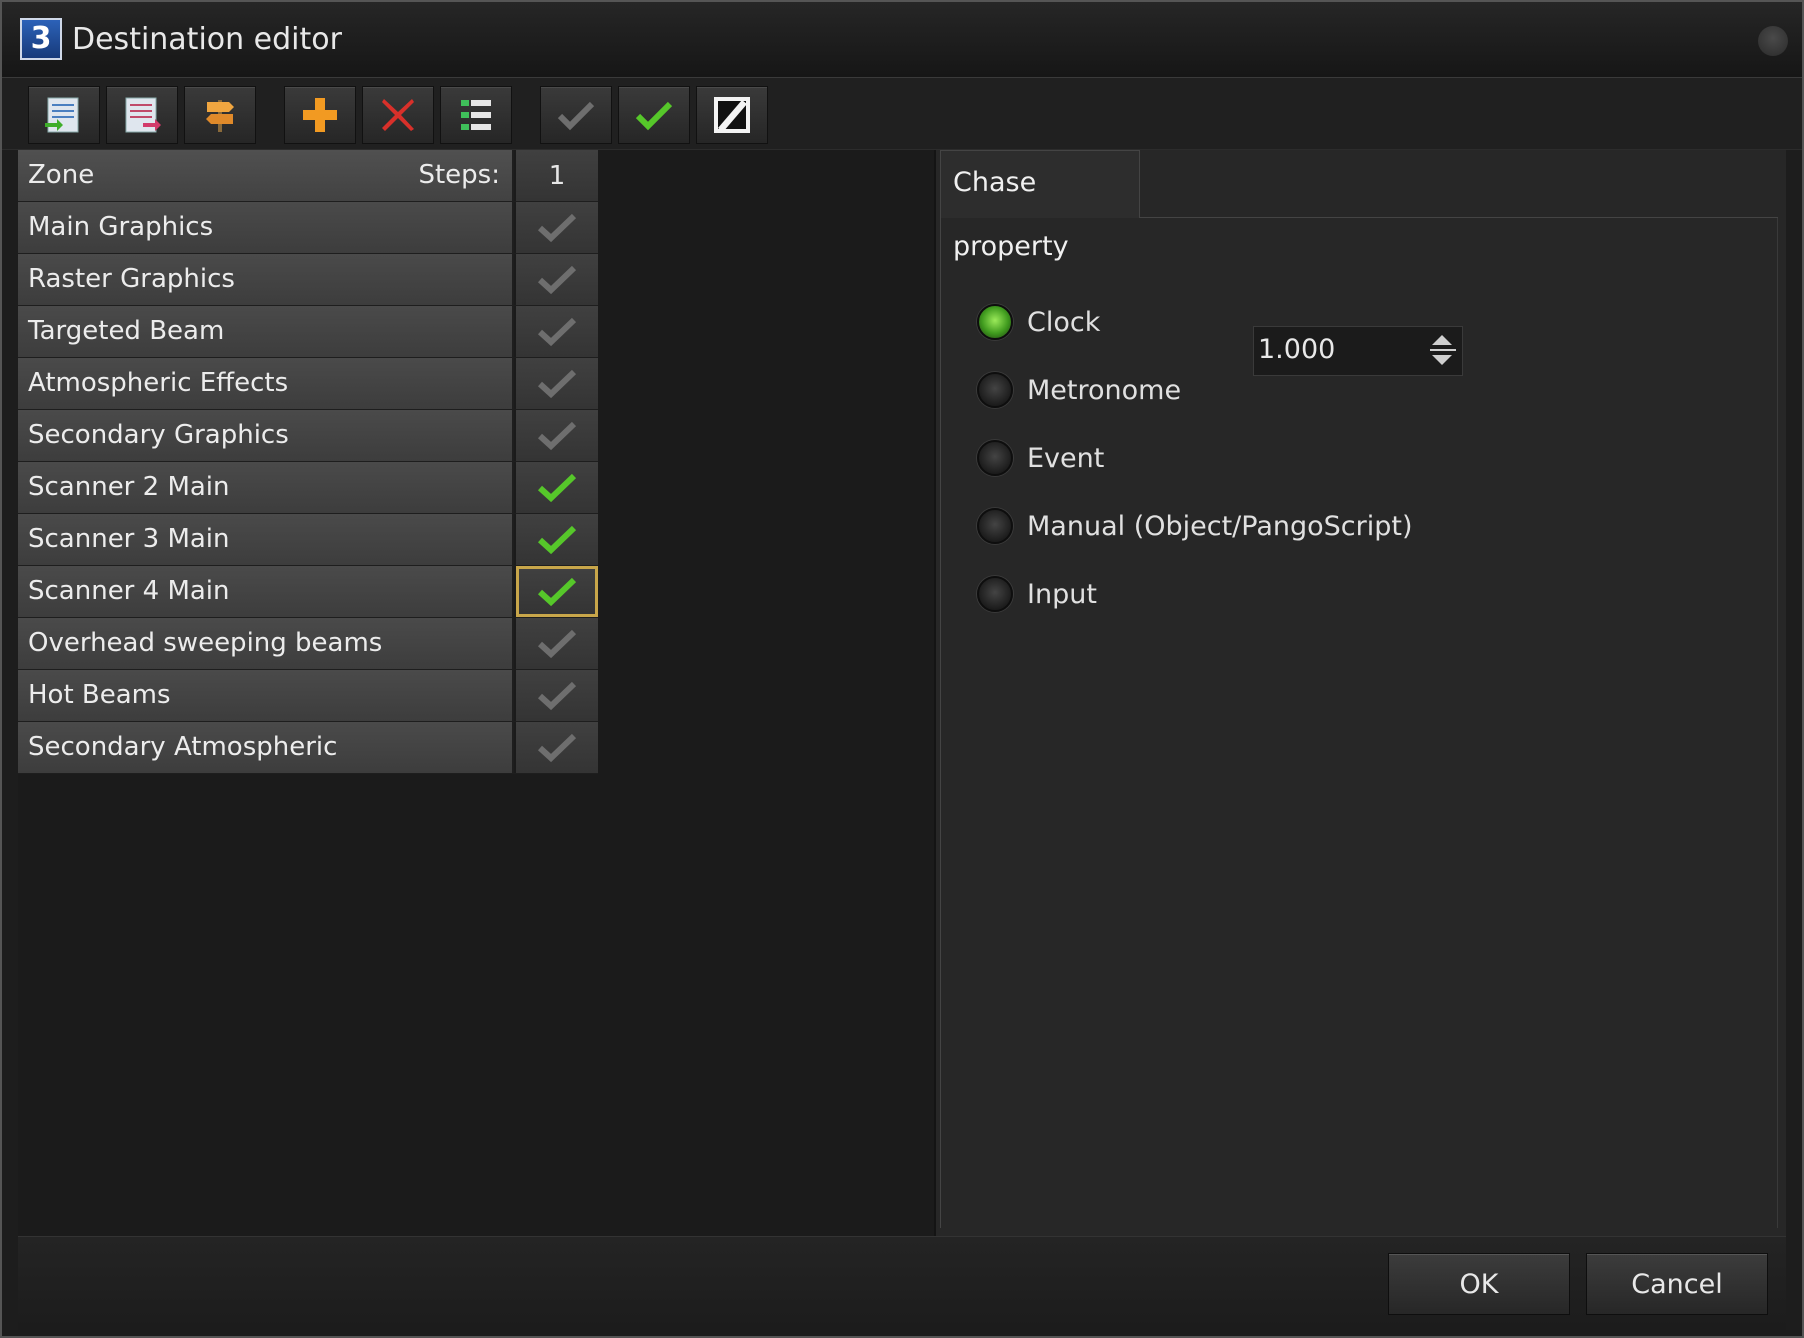  I want to click on zone-row: Hot Beams, so click(308, 696).